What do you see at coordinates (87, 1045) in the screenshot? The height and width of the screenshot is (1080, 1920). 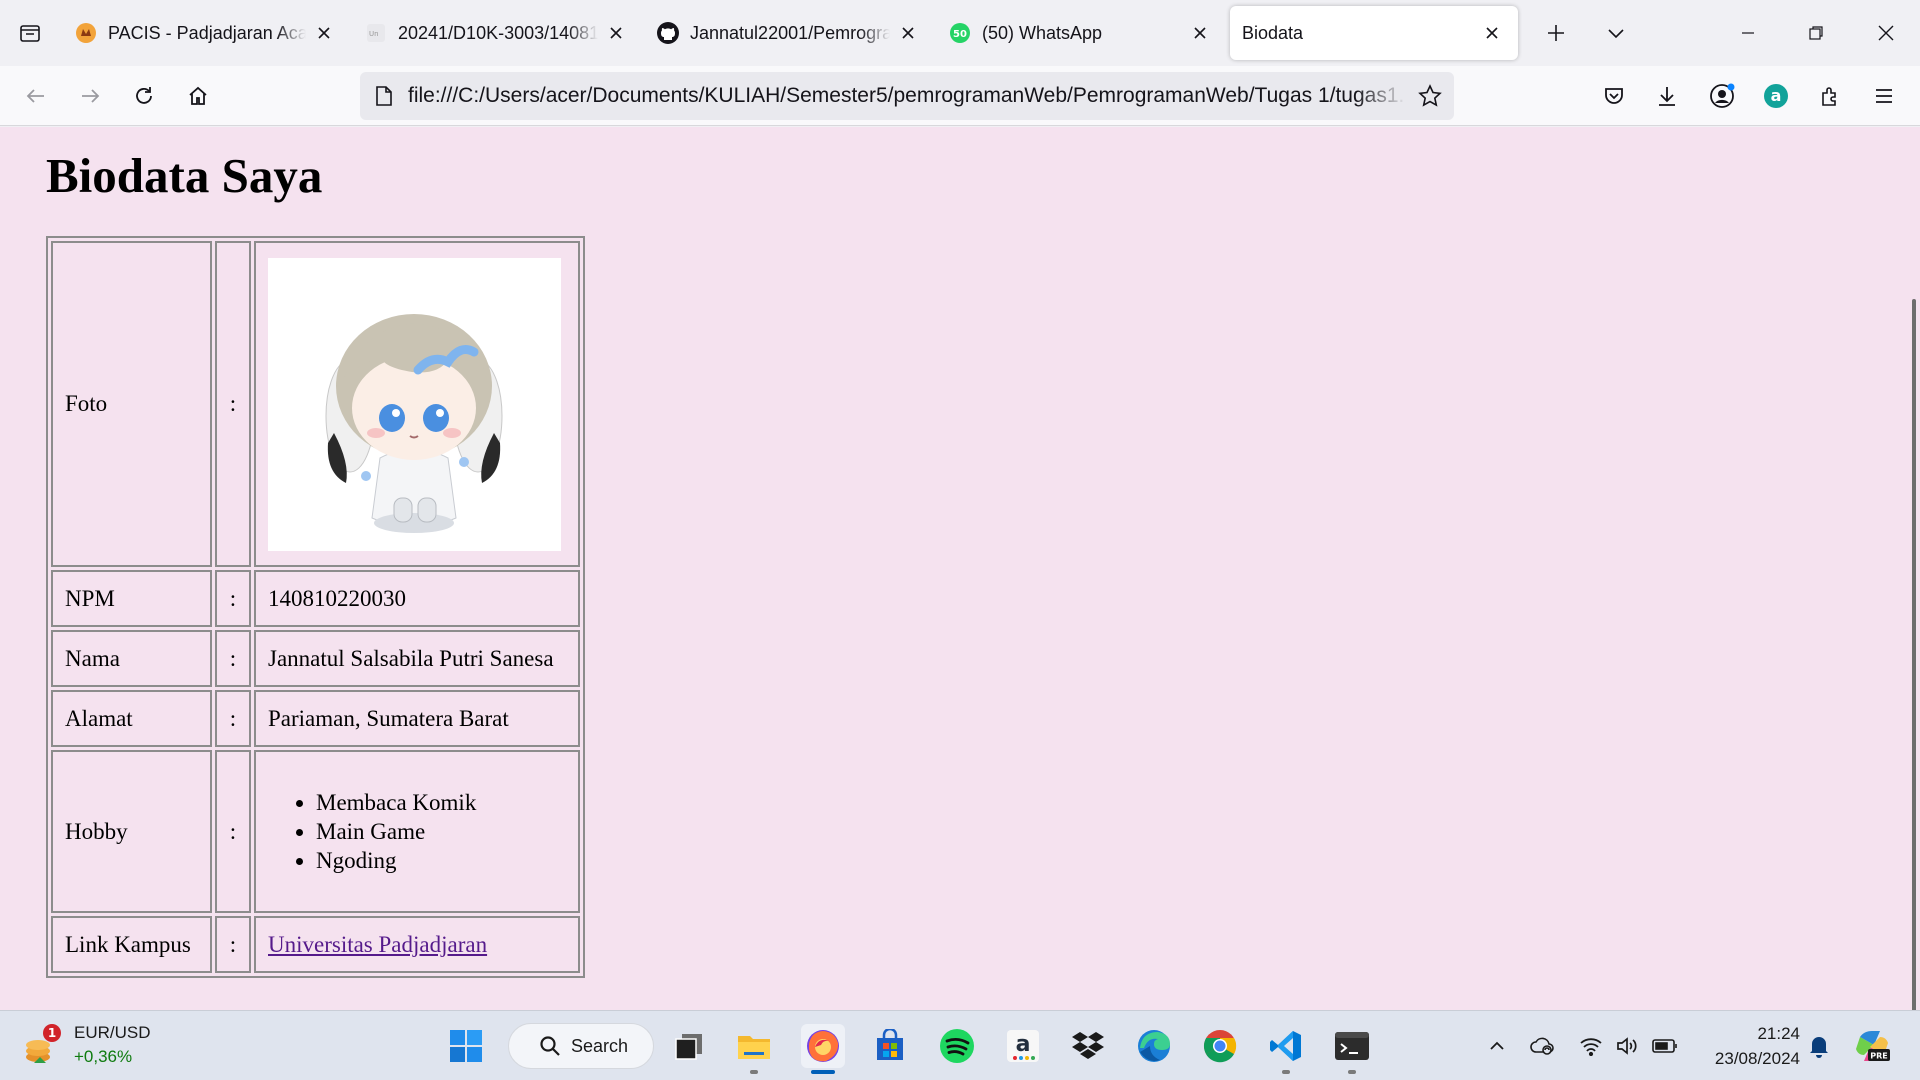 I see `stocks-widget: 1 EUR/USD +0,36%` at bounding box center [87, 1045].